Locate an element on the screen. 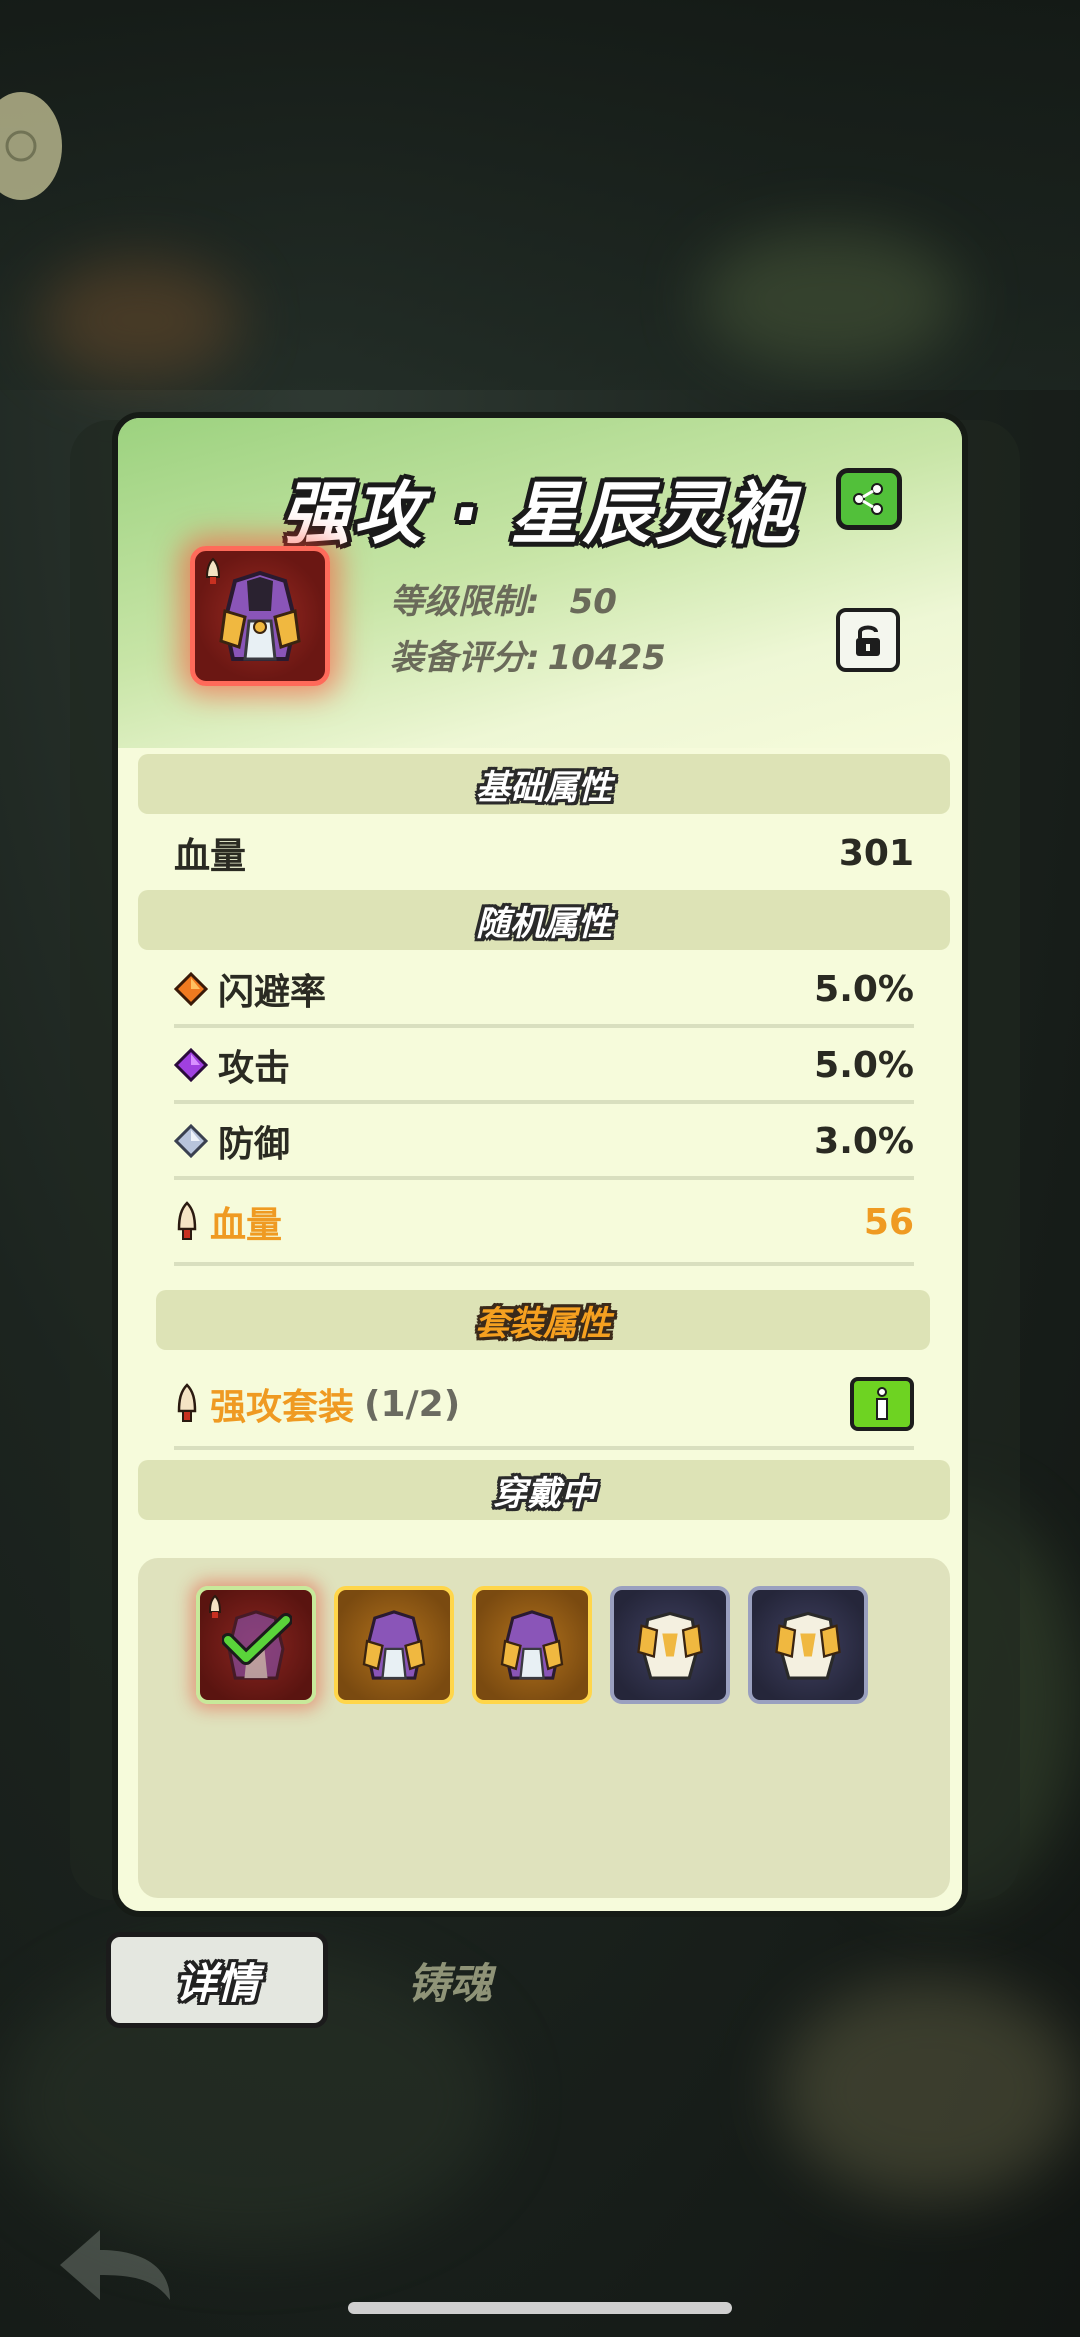  section-wearing: 穿戴中 is located at coordinates (544, 1490).